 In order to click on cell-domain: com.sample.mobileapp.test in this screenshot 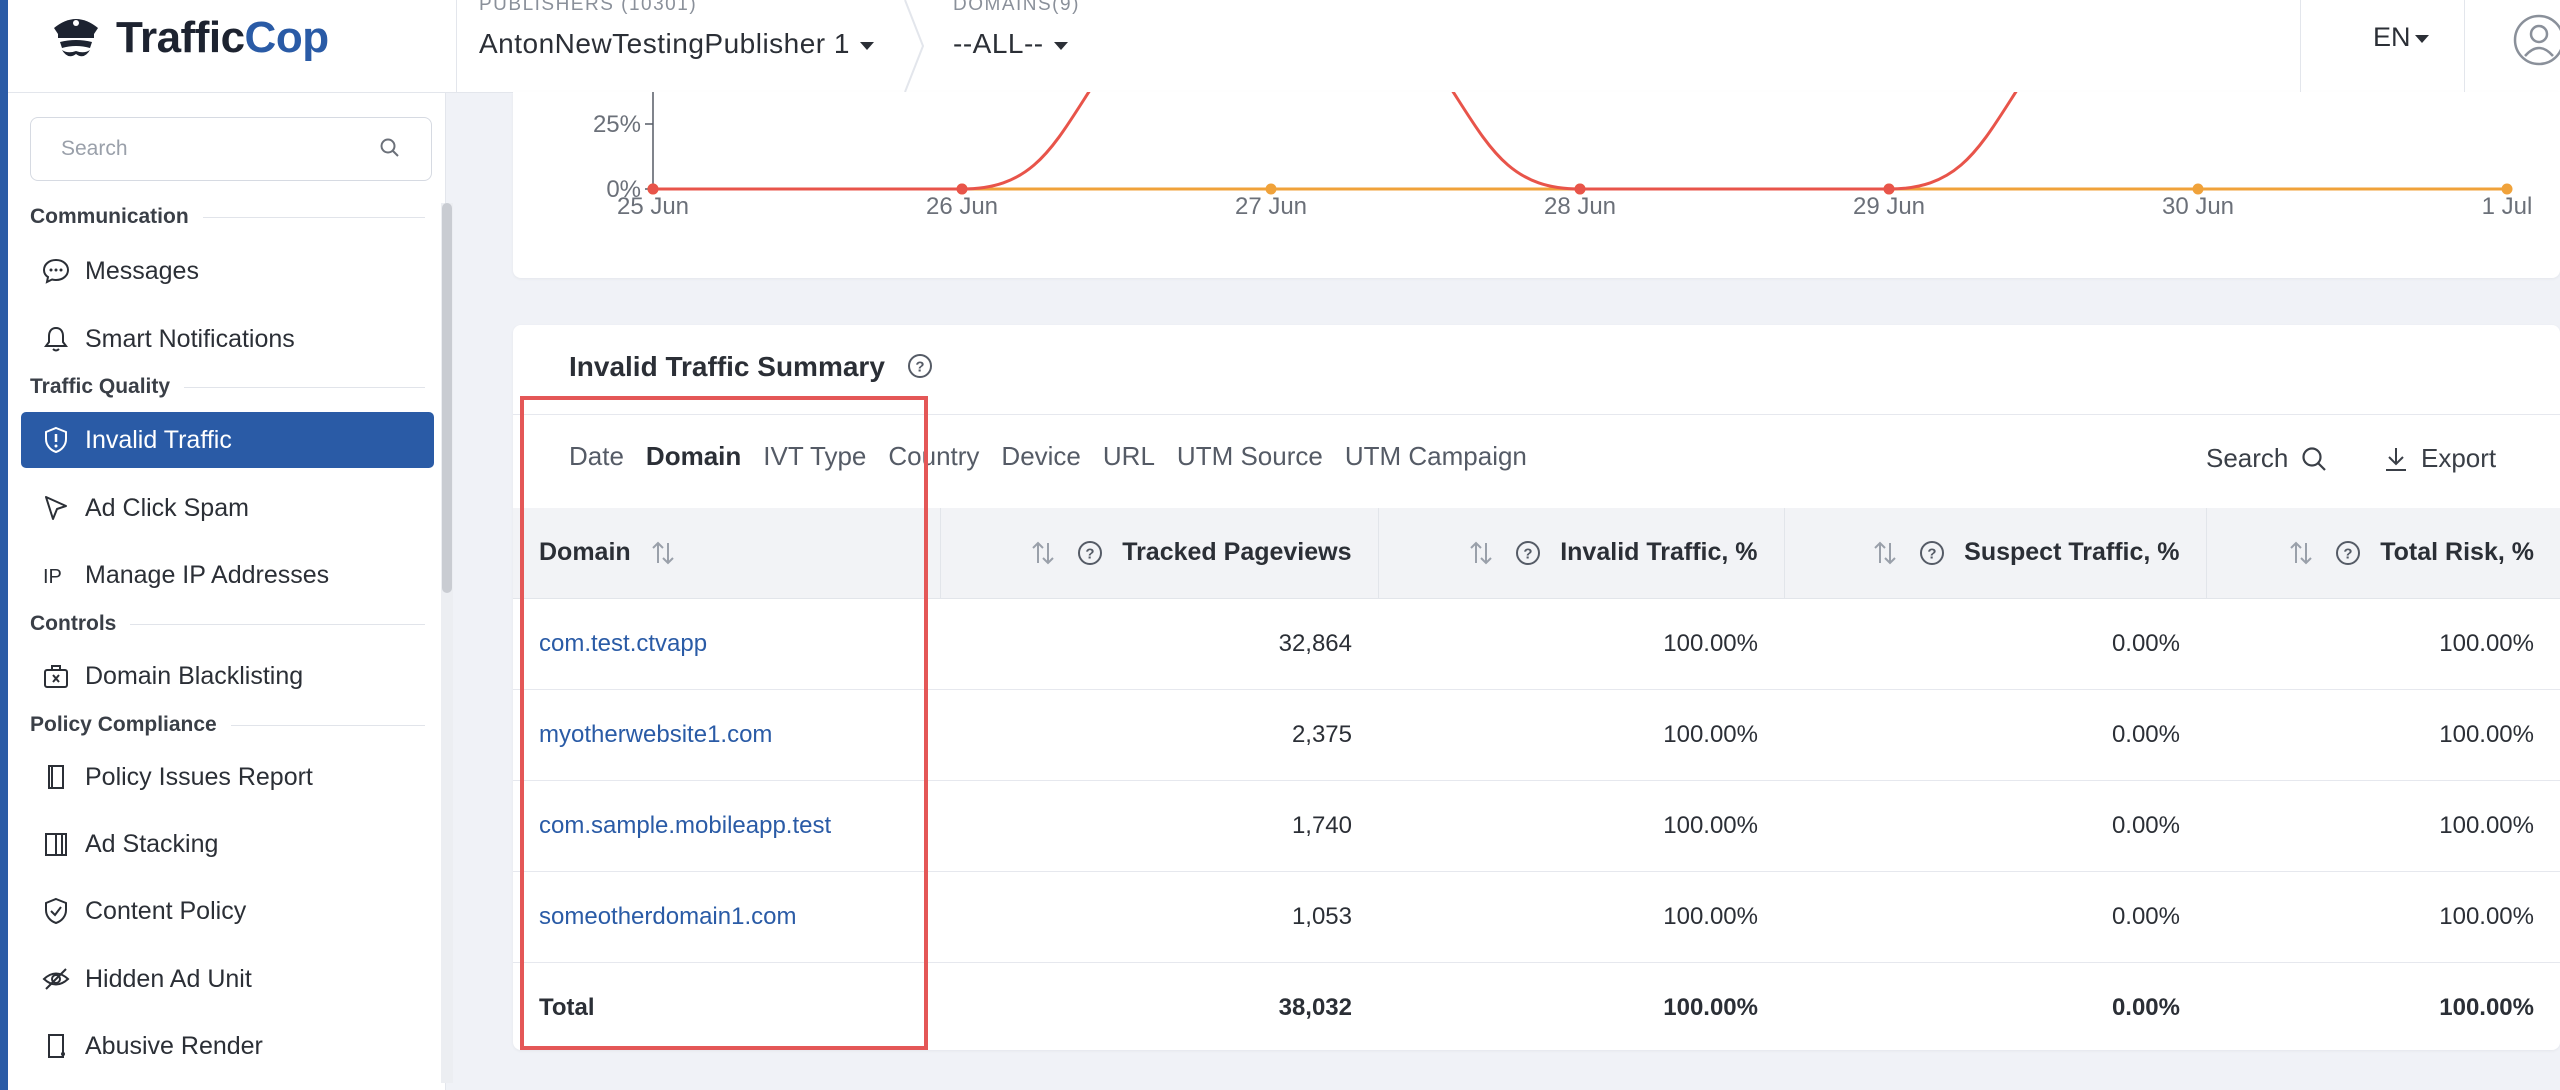, I will do `click(726, 826)`.